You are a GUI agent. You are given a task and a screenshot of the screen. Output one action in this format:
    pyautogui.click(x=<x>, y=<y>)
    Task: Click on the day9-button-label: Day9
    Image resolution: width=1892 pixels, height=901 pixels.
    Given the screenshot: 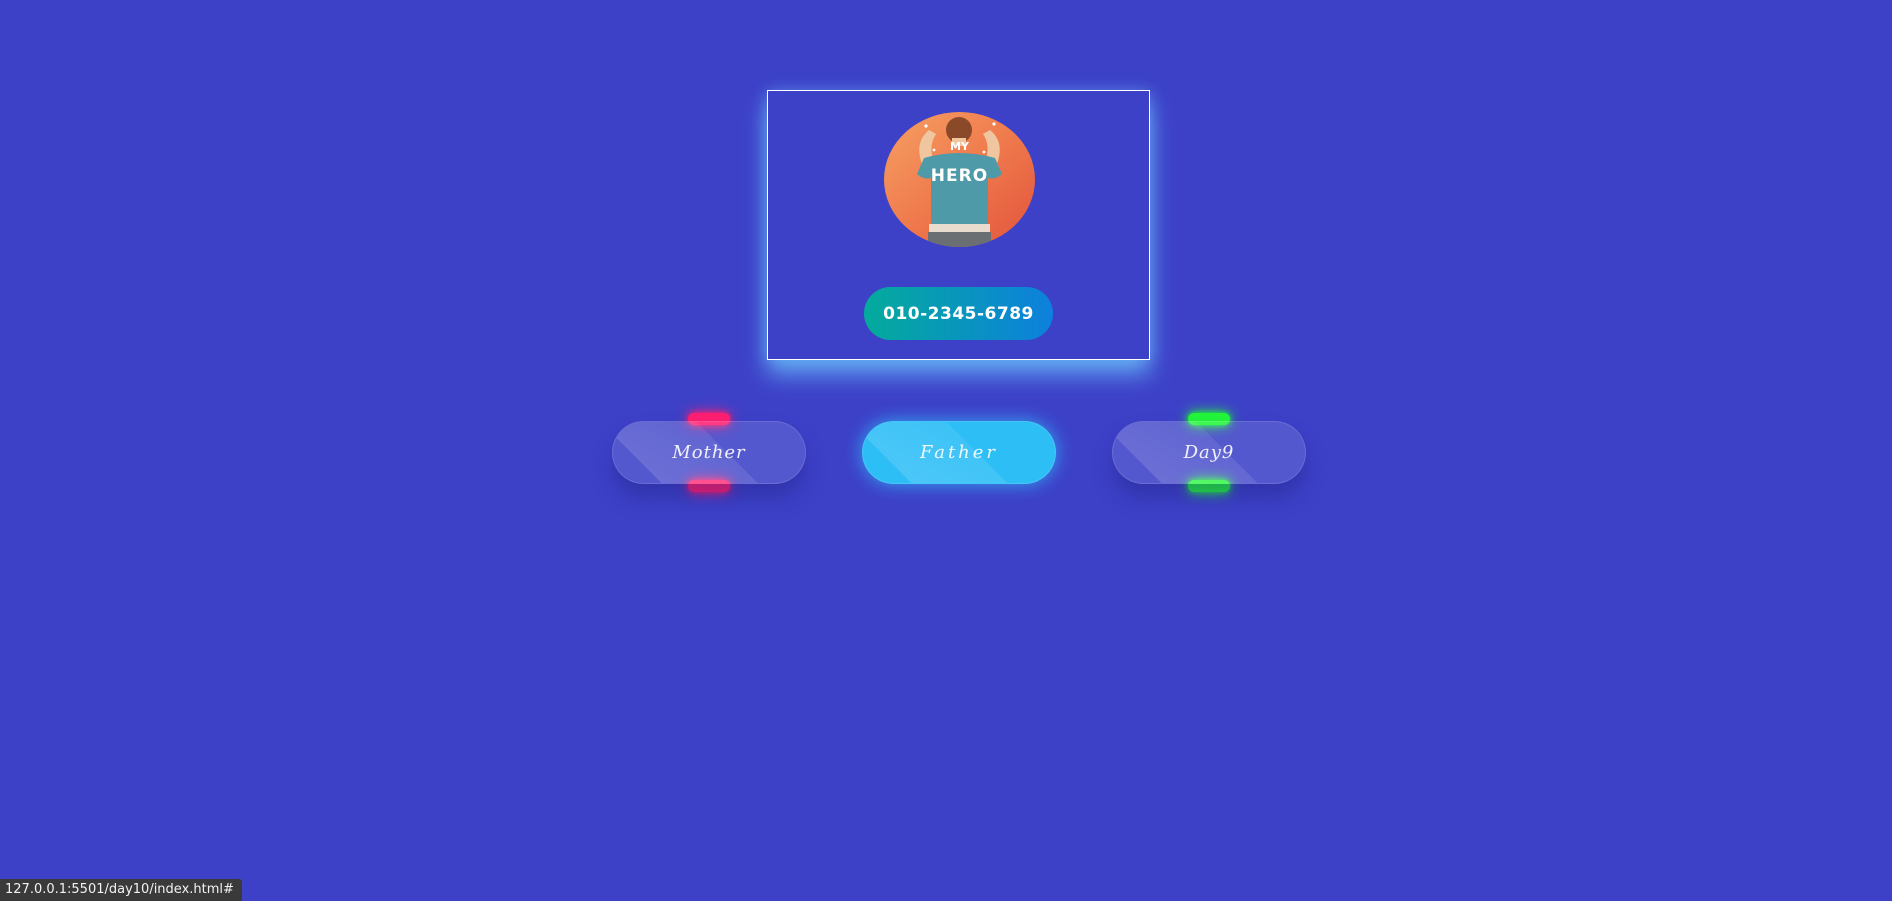 What is the action you would take?
    pyautogui.click(x=1209, y=452)
    